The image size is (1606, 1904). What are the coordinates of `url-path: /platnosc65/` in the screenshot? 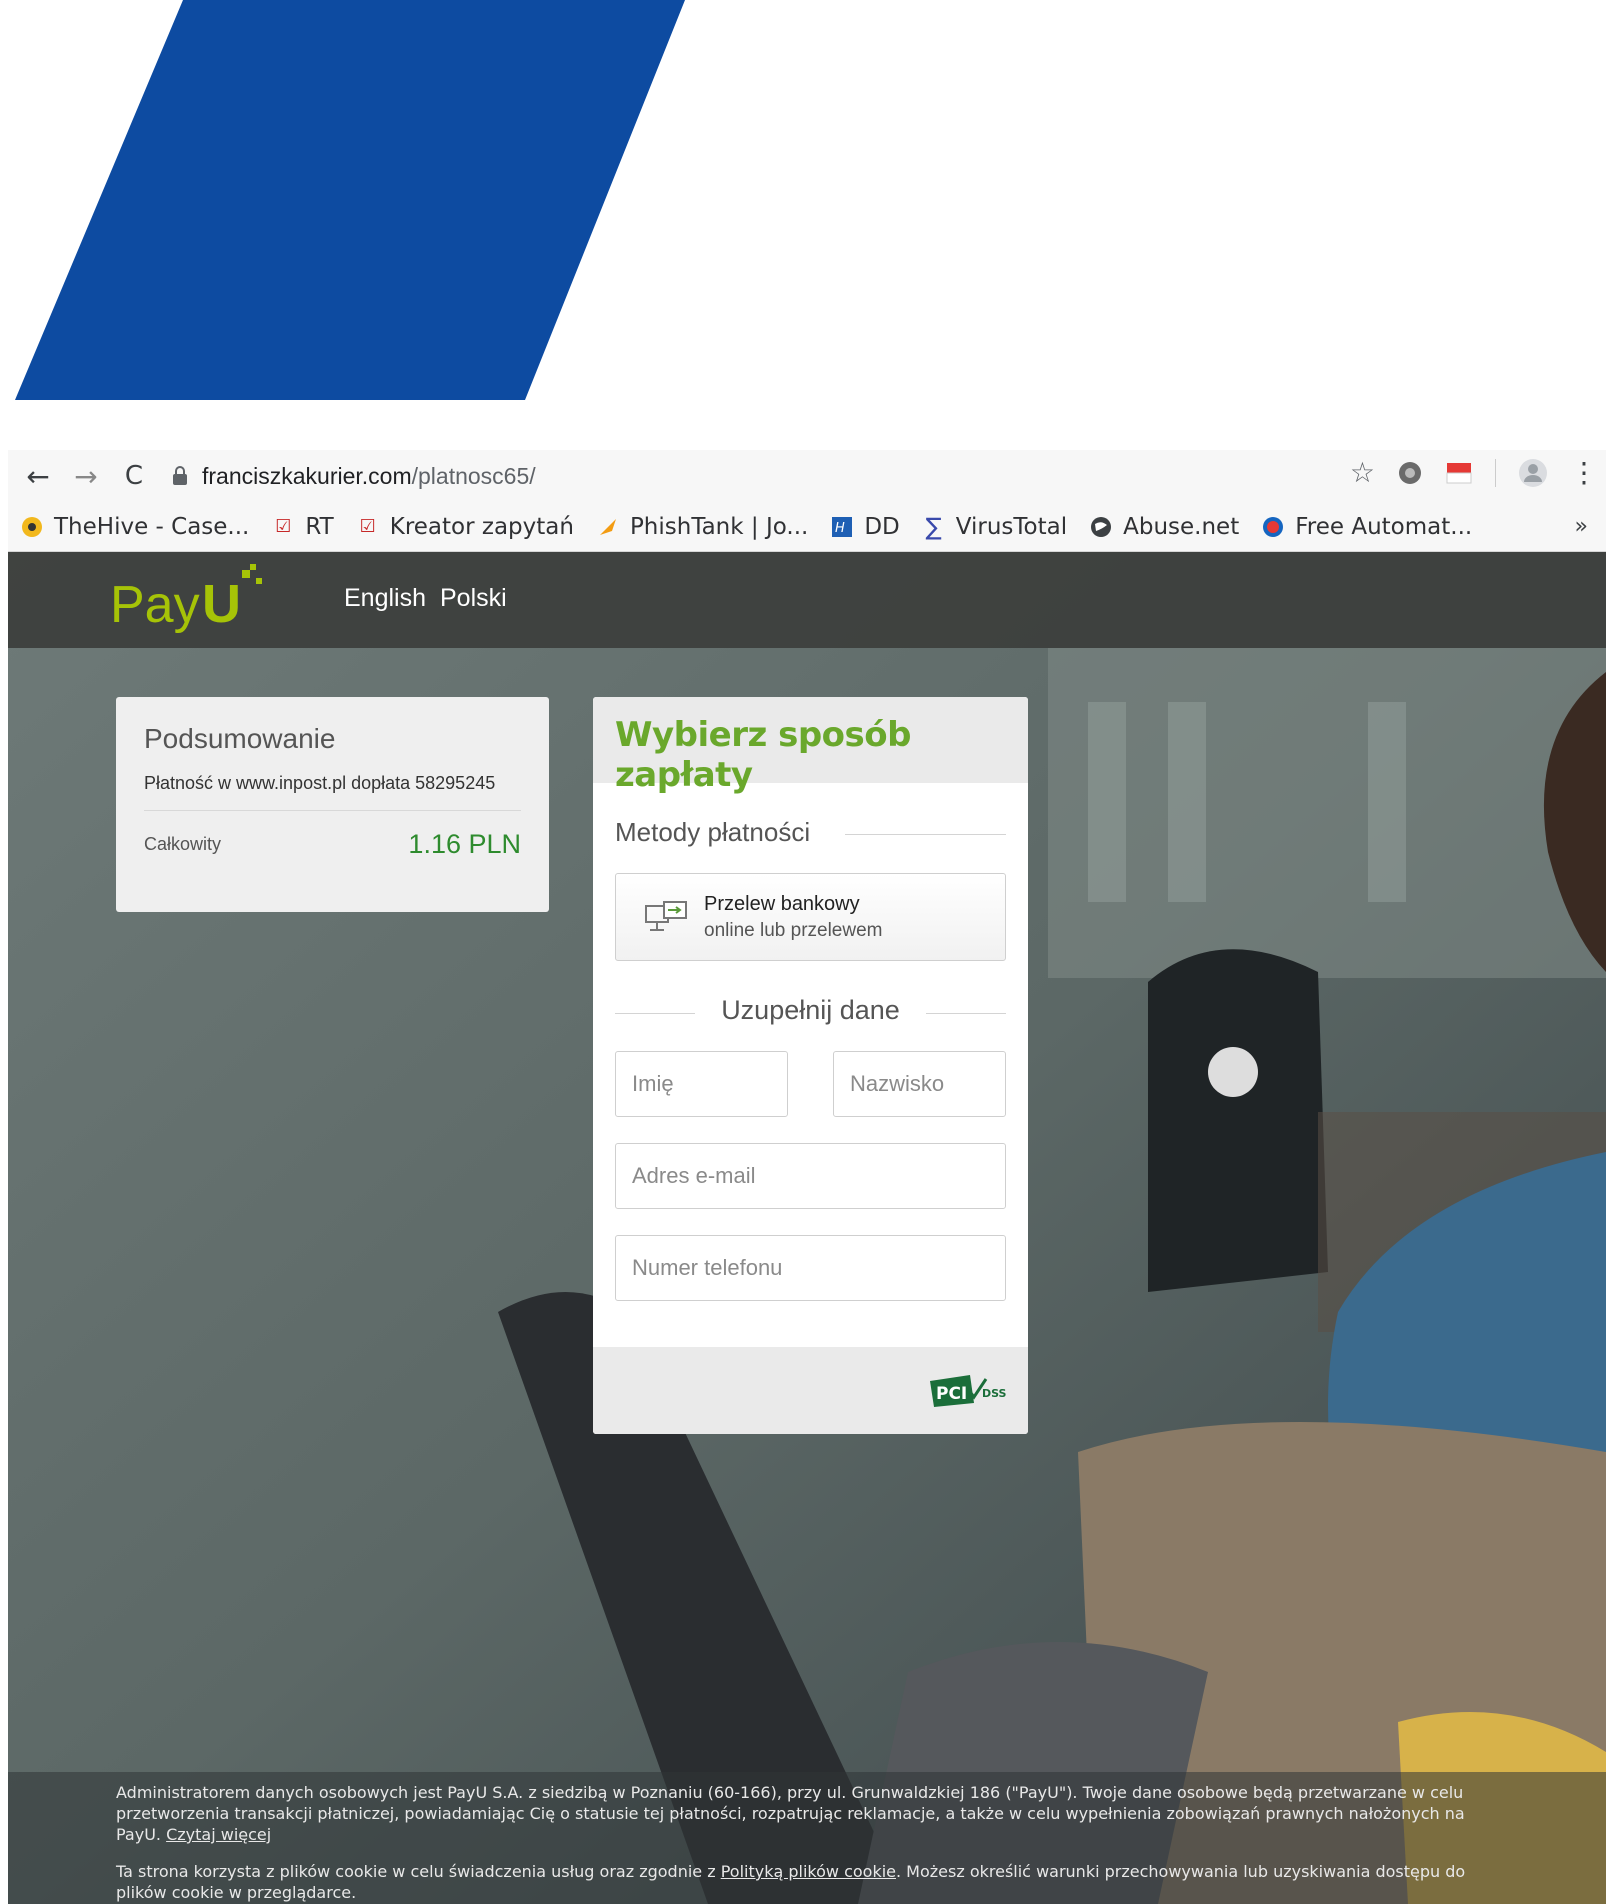 It's located at (473, 475).